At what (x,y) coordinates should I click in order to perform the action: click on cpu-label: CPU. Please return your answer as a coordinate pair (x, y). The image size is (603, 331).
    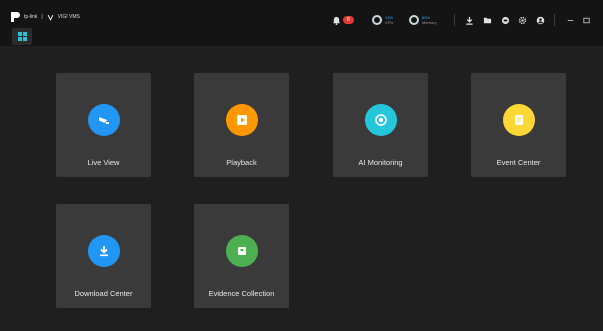
    Looking at the image, I should click on (389, 22).